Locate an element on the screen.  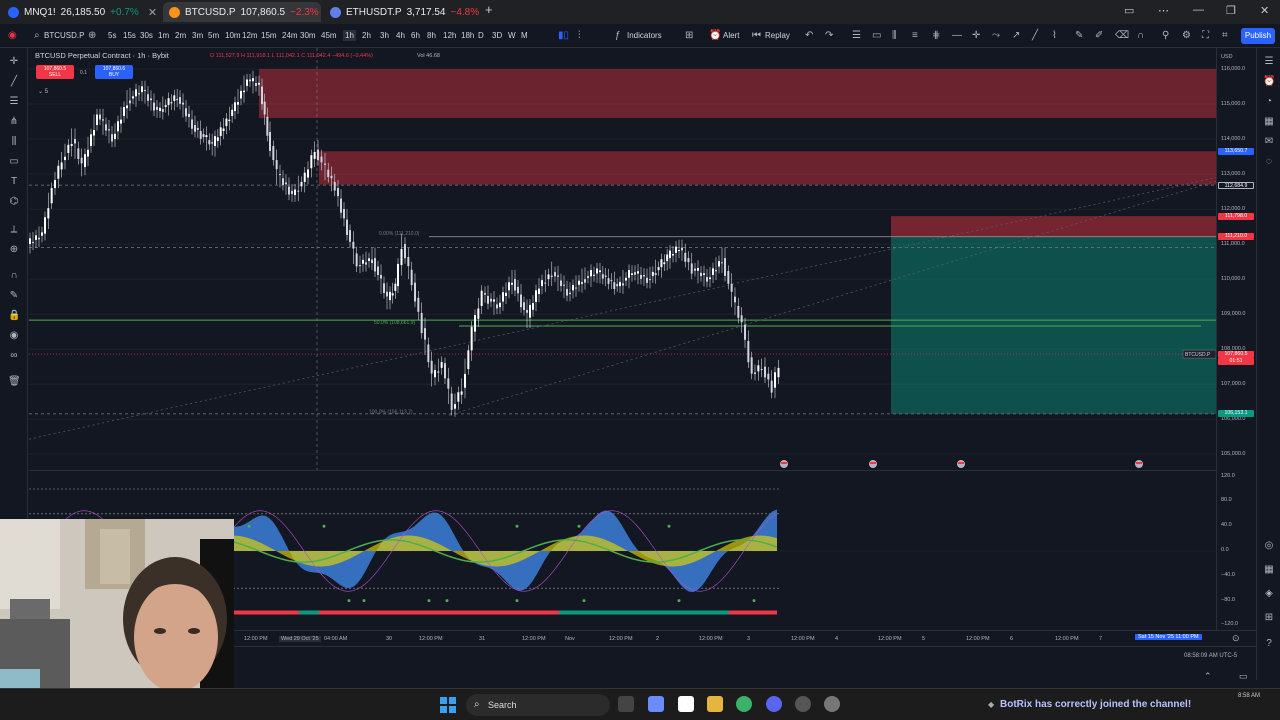
auto-scale-icon: ⊙ is located at coordinates (1236, 638).